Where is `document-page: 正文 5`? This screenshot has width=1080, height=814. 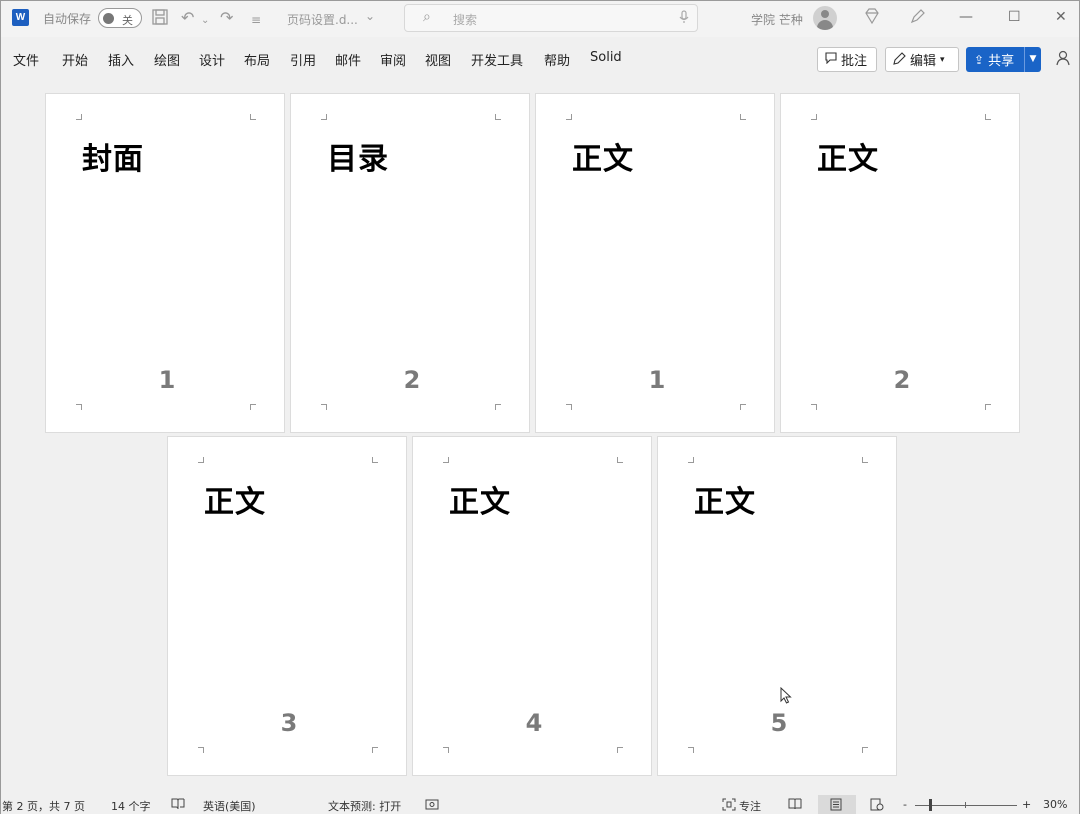
document-page: 正文 5 is located at coordinates (777, 606).